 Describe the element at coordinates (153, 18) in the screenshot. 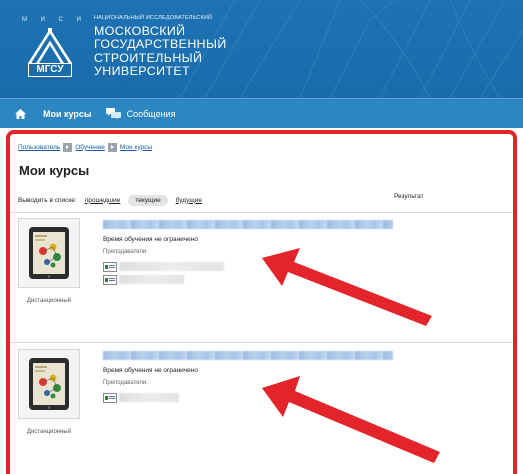

I see `university-subtitle: НАЦИОНАЛЬНЫЙ ИССЛЕДОВАТЕЛЬСКИЙ` at that location.